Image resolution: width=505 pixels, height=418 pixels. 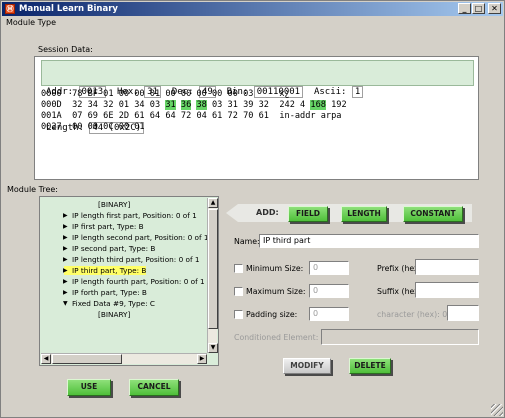 What do you see at coordinates (126, 215) in the screenshot?
I see `tree-item: ▶ IP length first part, Position: 0 of 1` at bounding box center [126, 215].